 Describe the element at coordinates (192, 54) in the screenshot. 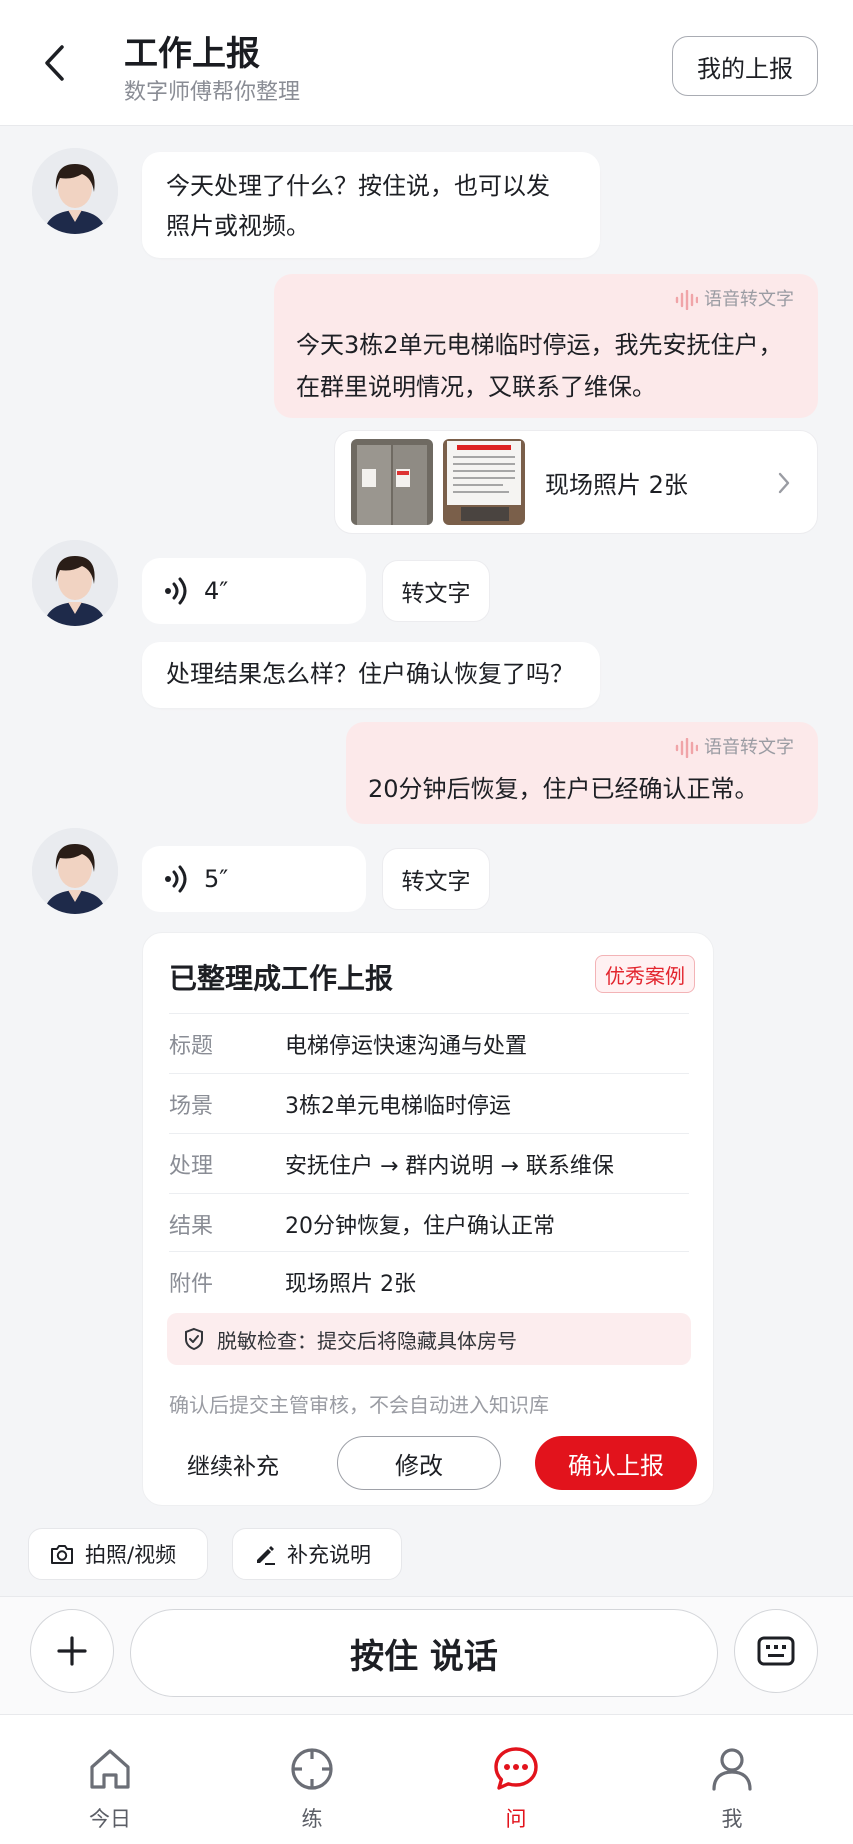

I see `page-title: 工作上报` at that location.